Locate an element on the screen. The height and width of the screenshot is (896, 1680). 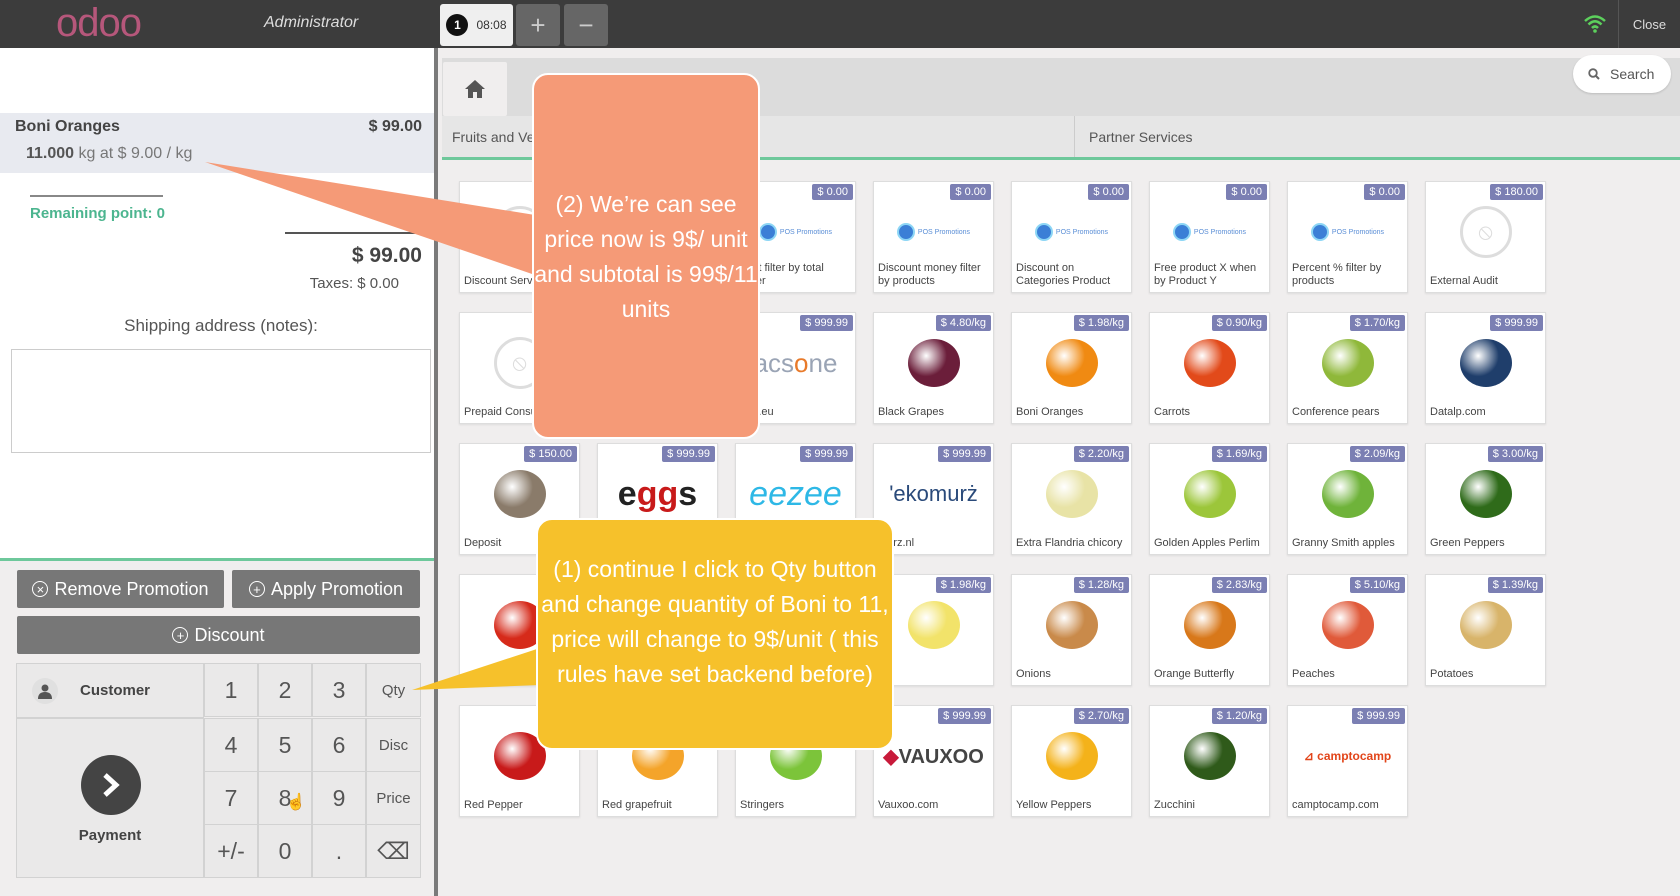
numpad-key: 2 is located at coordinates (285, 690).